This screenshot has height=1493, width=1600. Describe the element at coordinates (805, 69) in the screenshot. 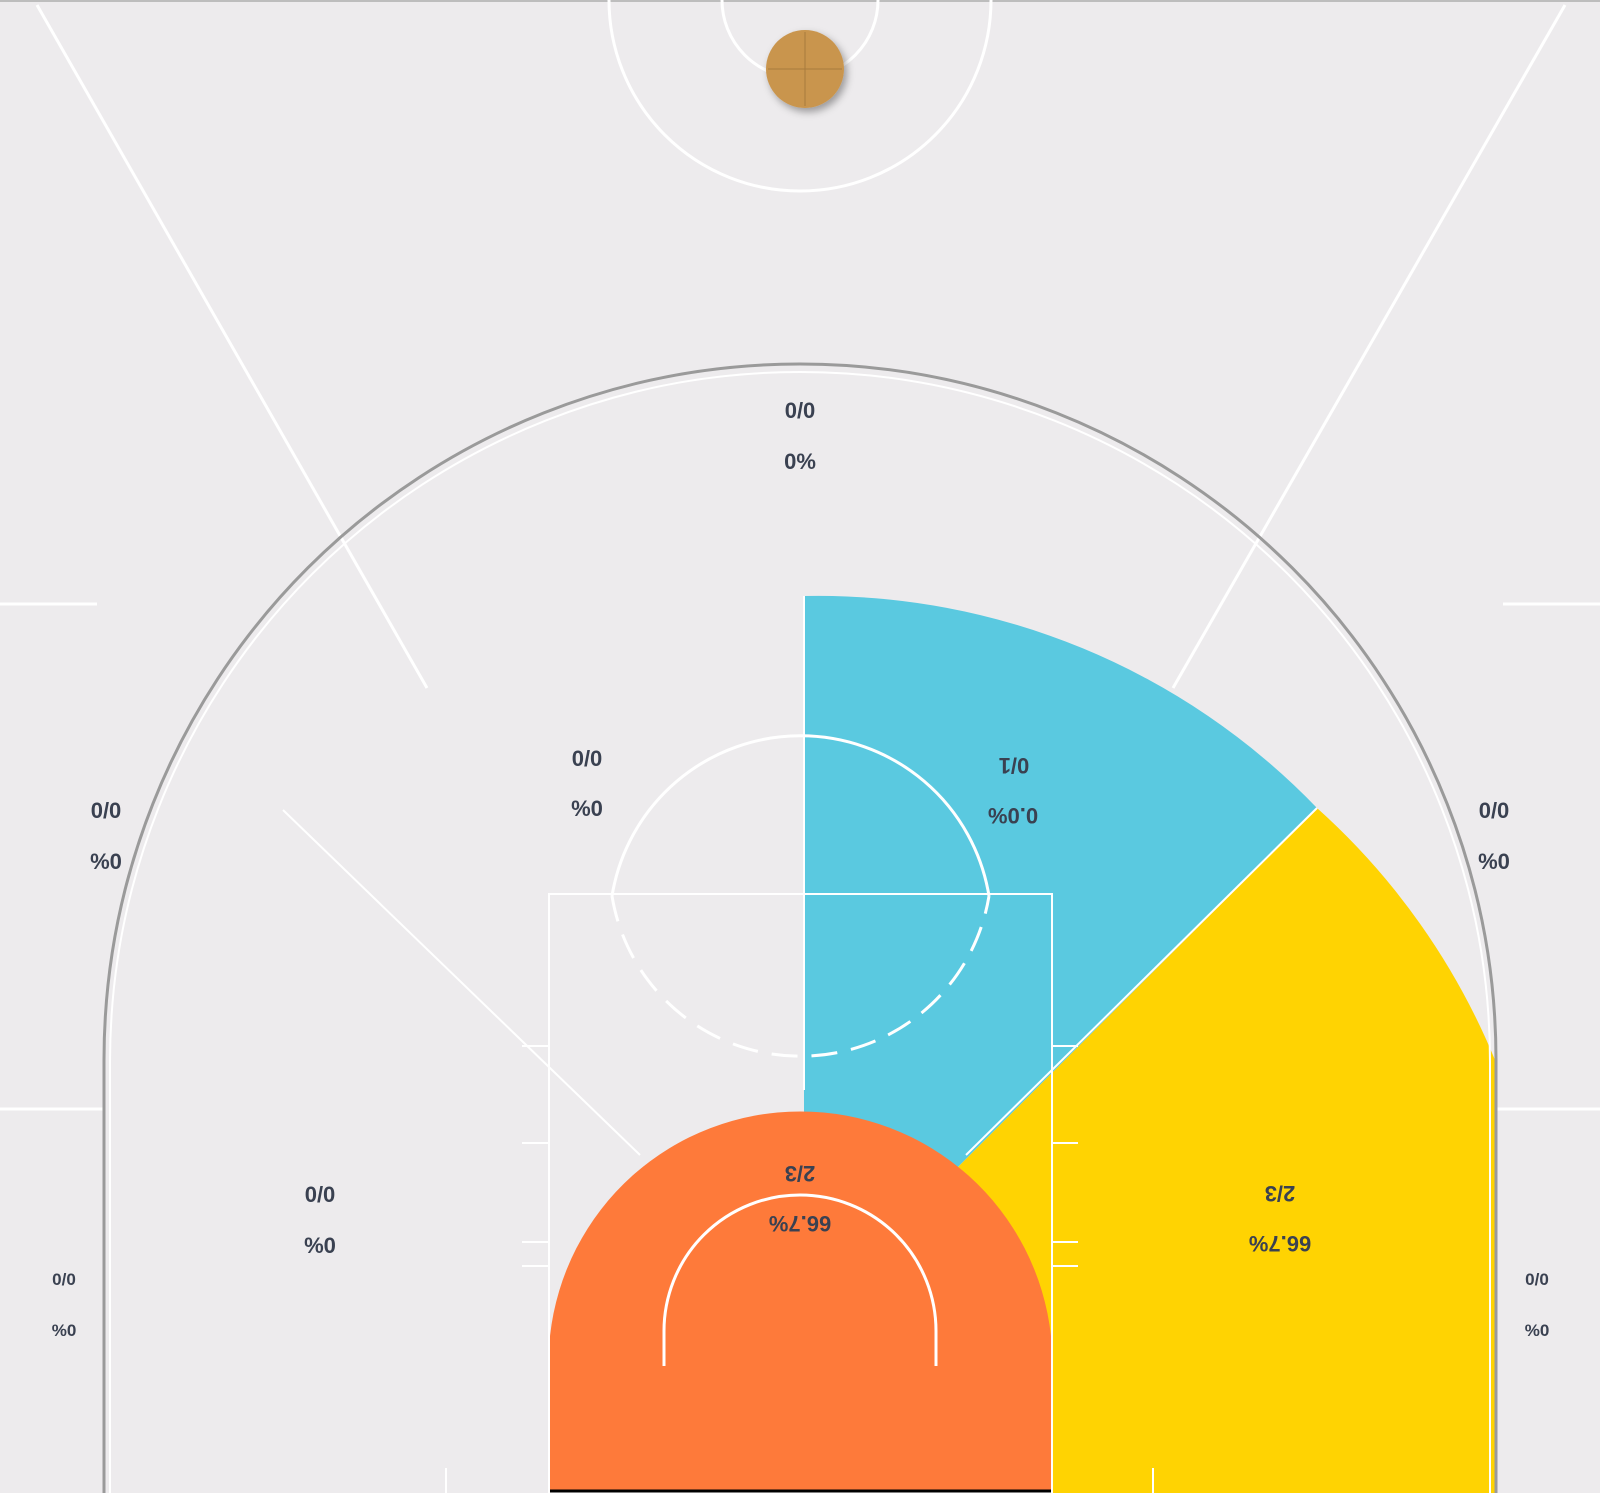

I see `basketball-icon` at that location.